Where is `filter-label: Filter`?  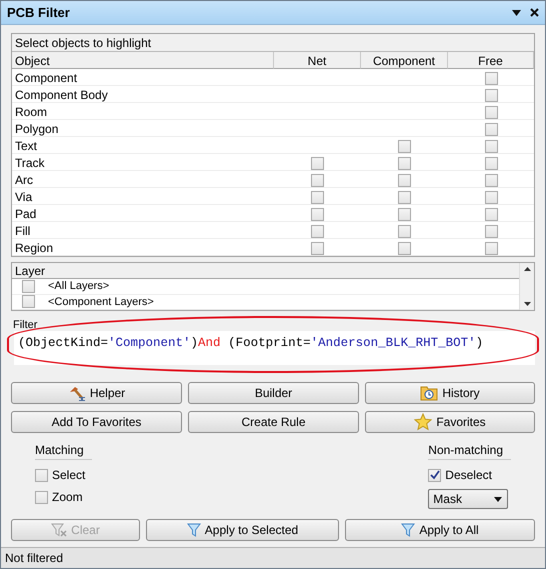
filter-label: Filter is located at coordinates (25, 325).